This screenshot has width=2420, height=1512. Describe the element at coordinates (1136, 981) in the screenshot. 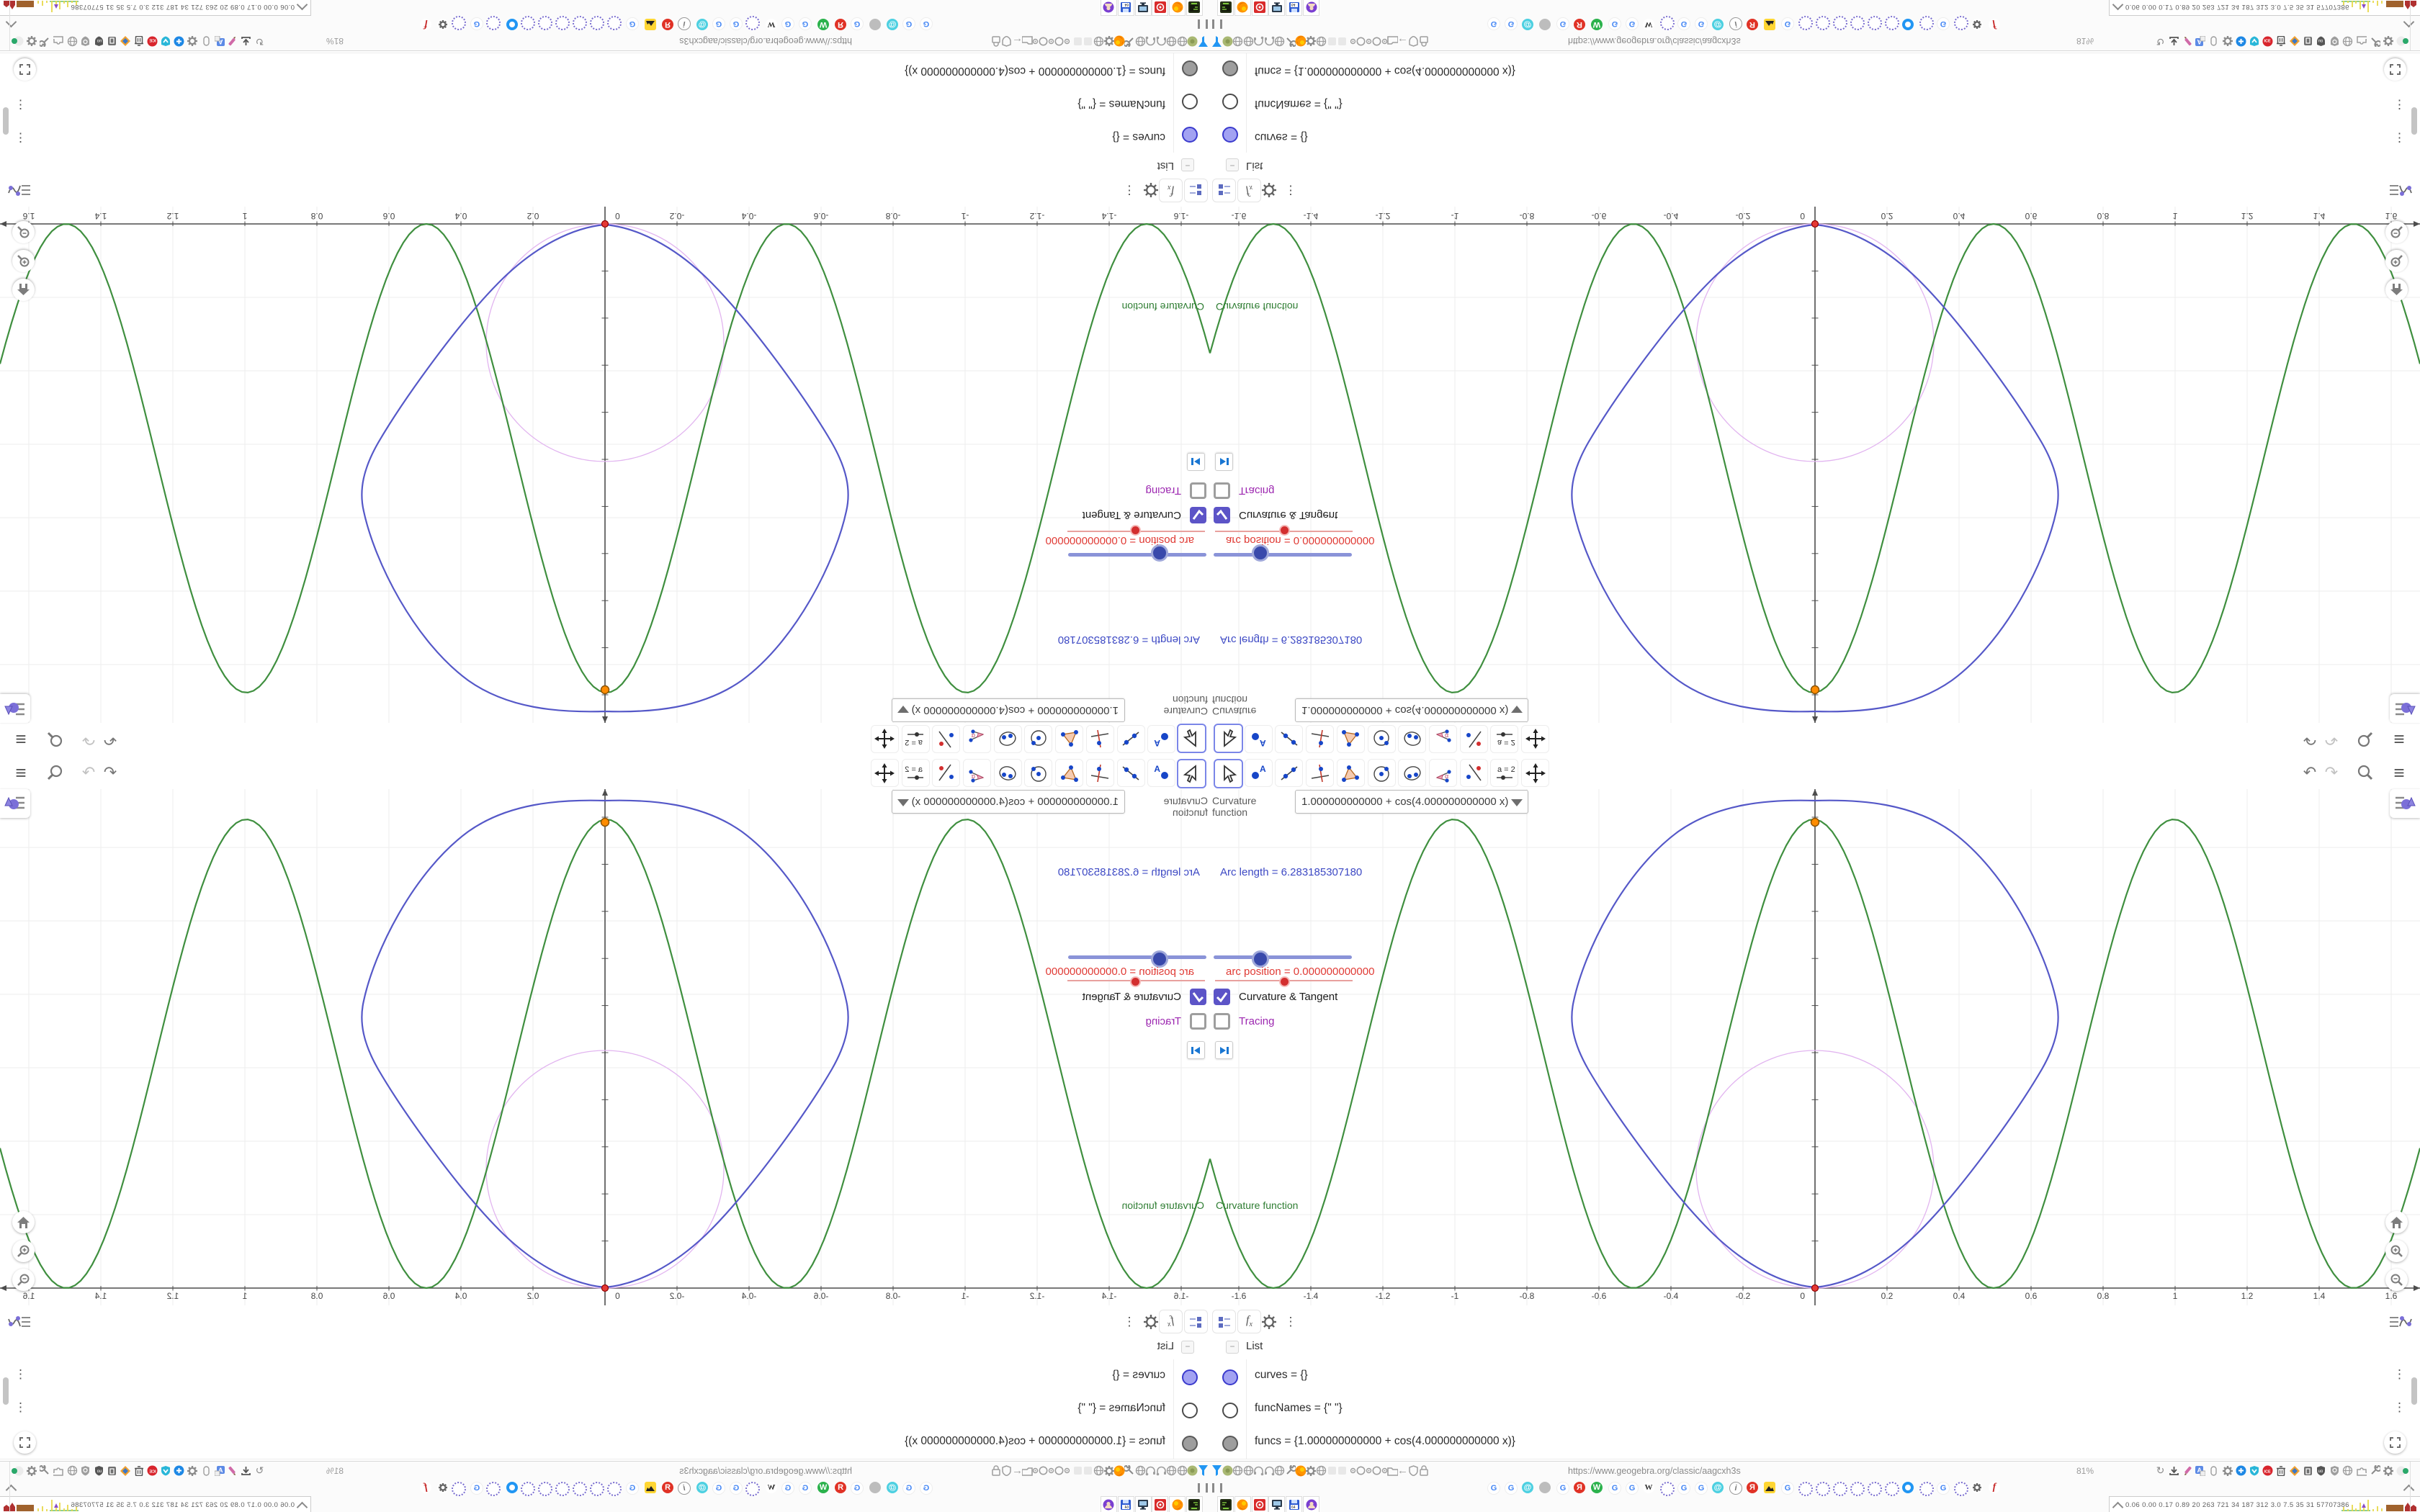

I see `arc-position-slider` at that location.